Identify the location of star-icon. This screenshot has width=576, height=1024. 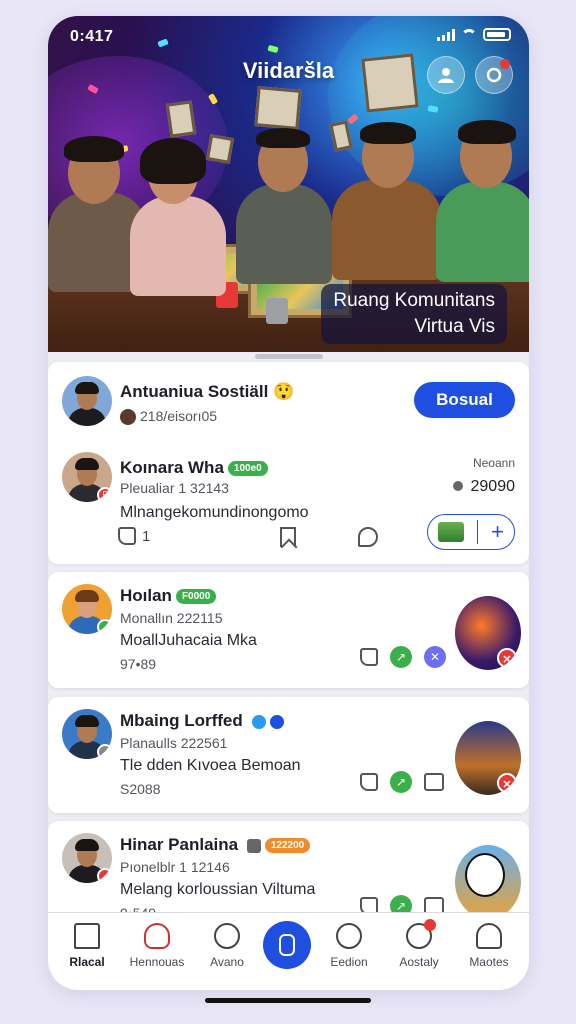
(277, 721).